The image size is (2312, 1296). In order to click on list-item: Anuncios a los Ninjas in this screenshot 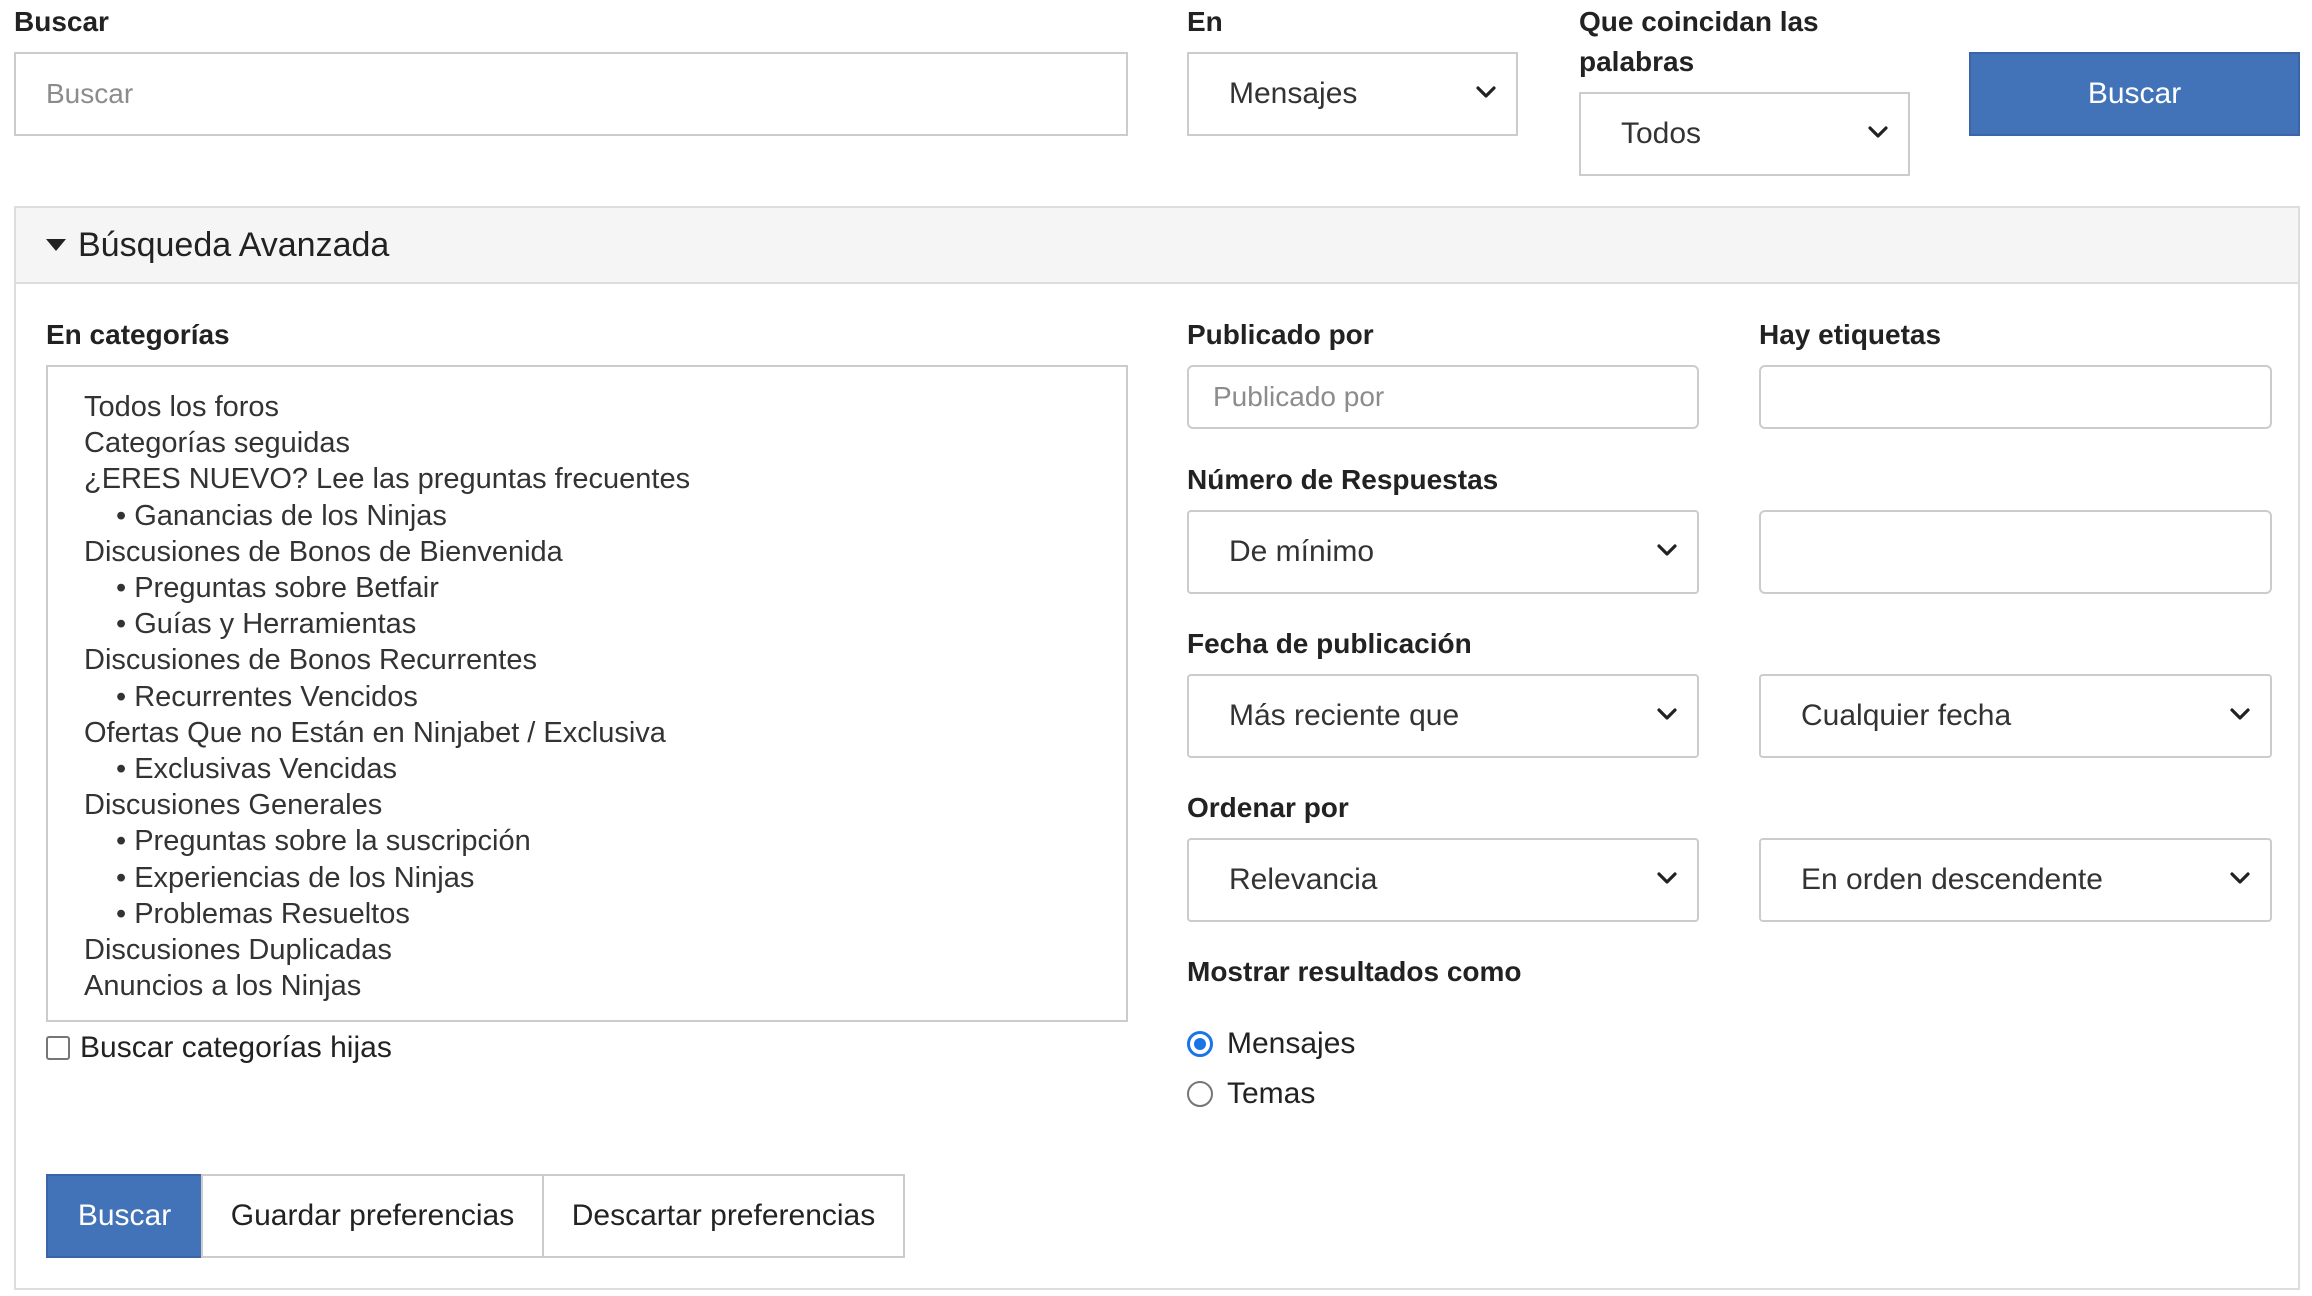, I will do `click(587, 986)`.